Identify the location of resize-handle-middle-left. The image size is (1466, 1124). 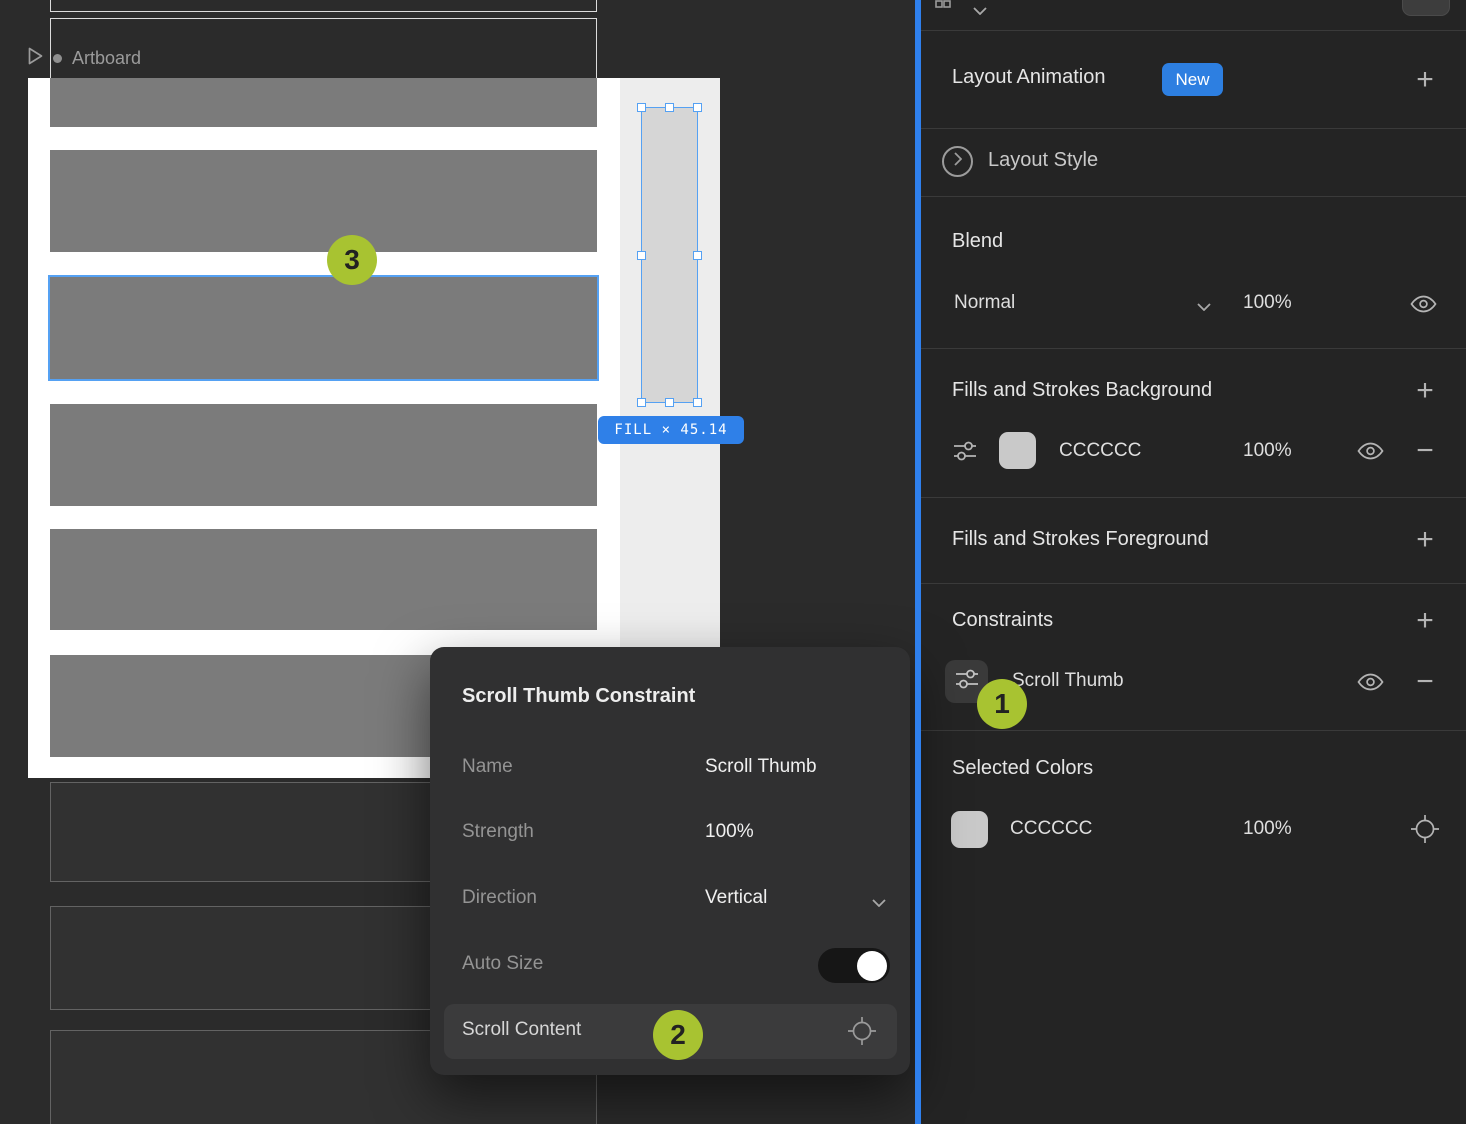
(641, 255).